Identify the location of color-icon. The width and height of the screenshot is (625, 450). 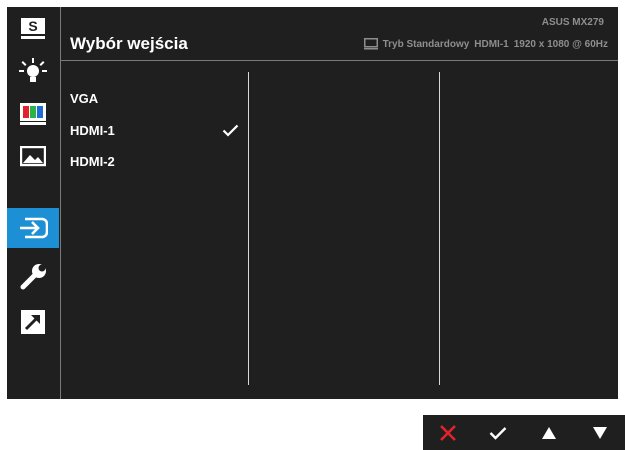
(33, 114).